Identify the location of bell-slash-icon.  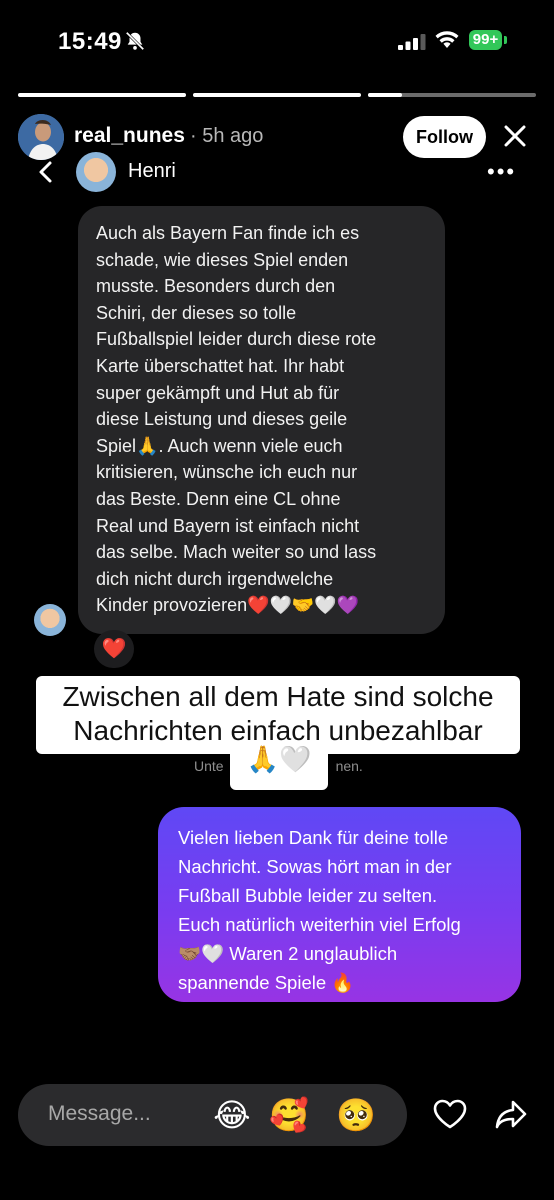
(135, 41).